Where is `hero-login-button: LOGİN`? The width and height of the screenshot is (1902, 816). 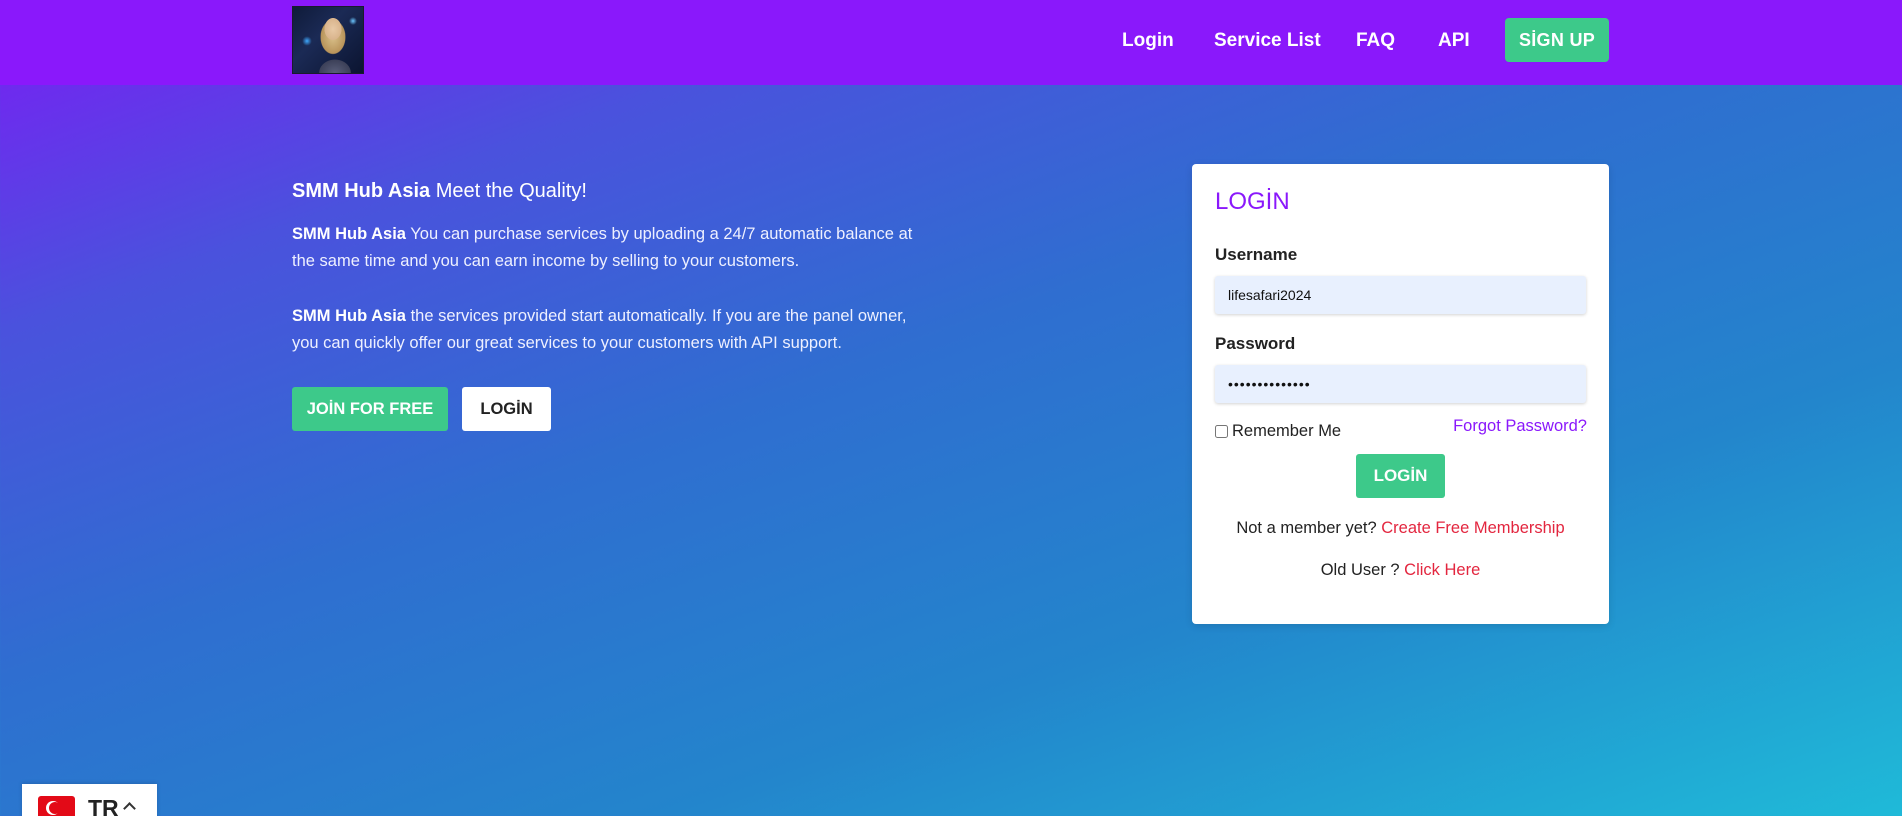
hero-login-button: LOGİN is located at coordinates (506, 409).